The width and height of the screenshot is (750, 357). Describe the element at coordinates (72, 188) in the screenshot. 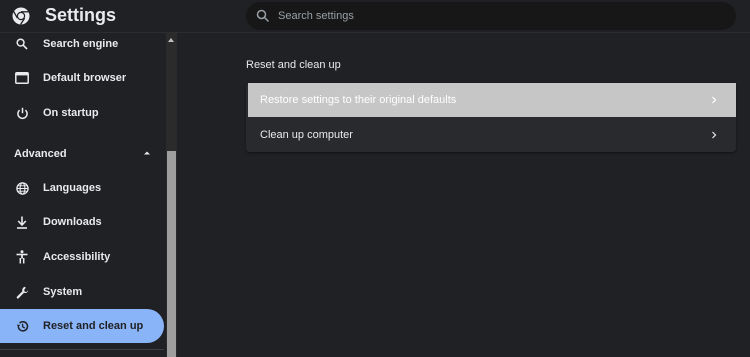

I see `sidebar-item-label: Languages` at that location.